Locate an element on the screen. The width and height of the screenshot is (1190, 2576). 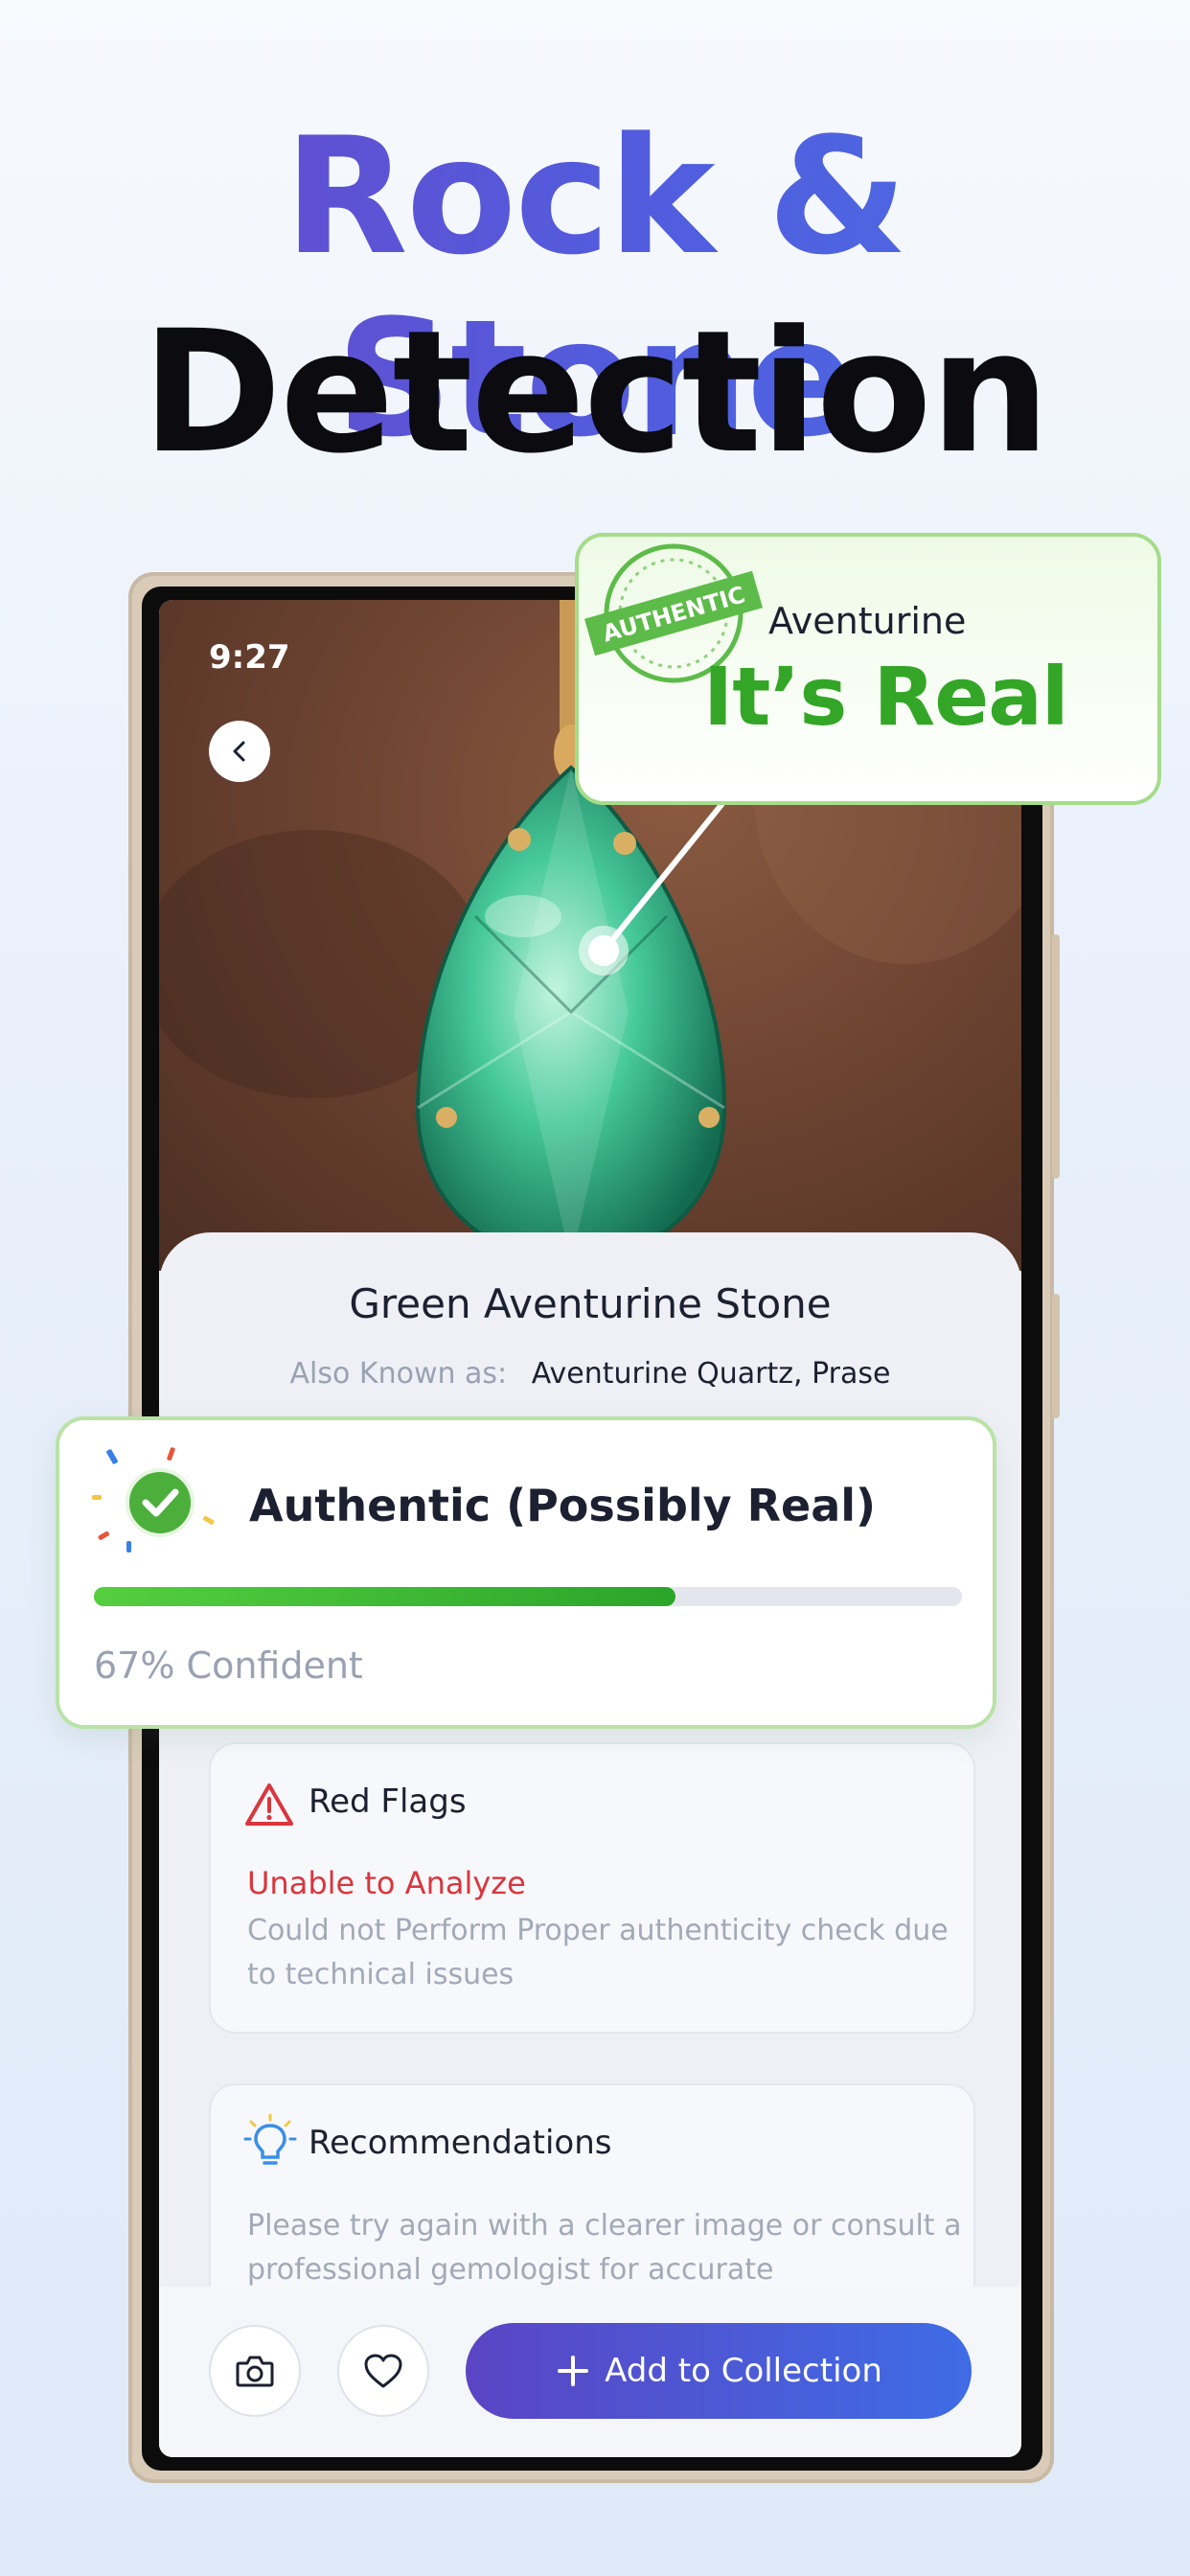
favorite-button is located at coordinates (383, 2371).